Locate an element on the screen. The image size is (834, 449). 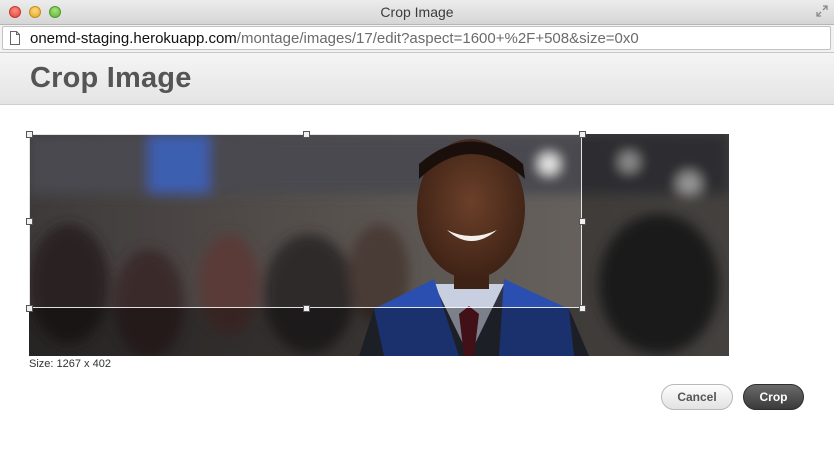
window-title-bar: Crop Image is located at coordinates (417, 12).